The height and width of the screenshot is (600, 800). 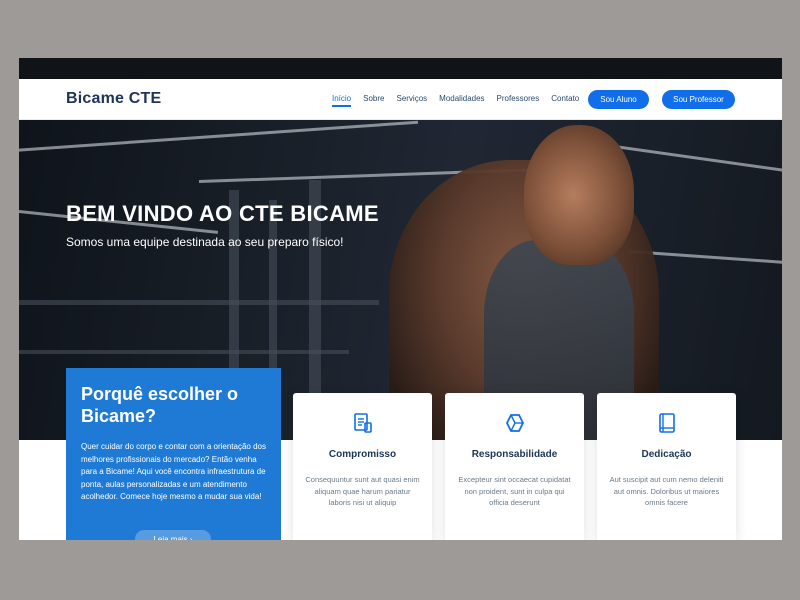 What do you see at coordinates (666, 423) in the screenshot?
I see `book-icon` at bounding box center [666, 423].